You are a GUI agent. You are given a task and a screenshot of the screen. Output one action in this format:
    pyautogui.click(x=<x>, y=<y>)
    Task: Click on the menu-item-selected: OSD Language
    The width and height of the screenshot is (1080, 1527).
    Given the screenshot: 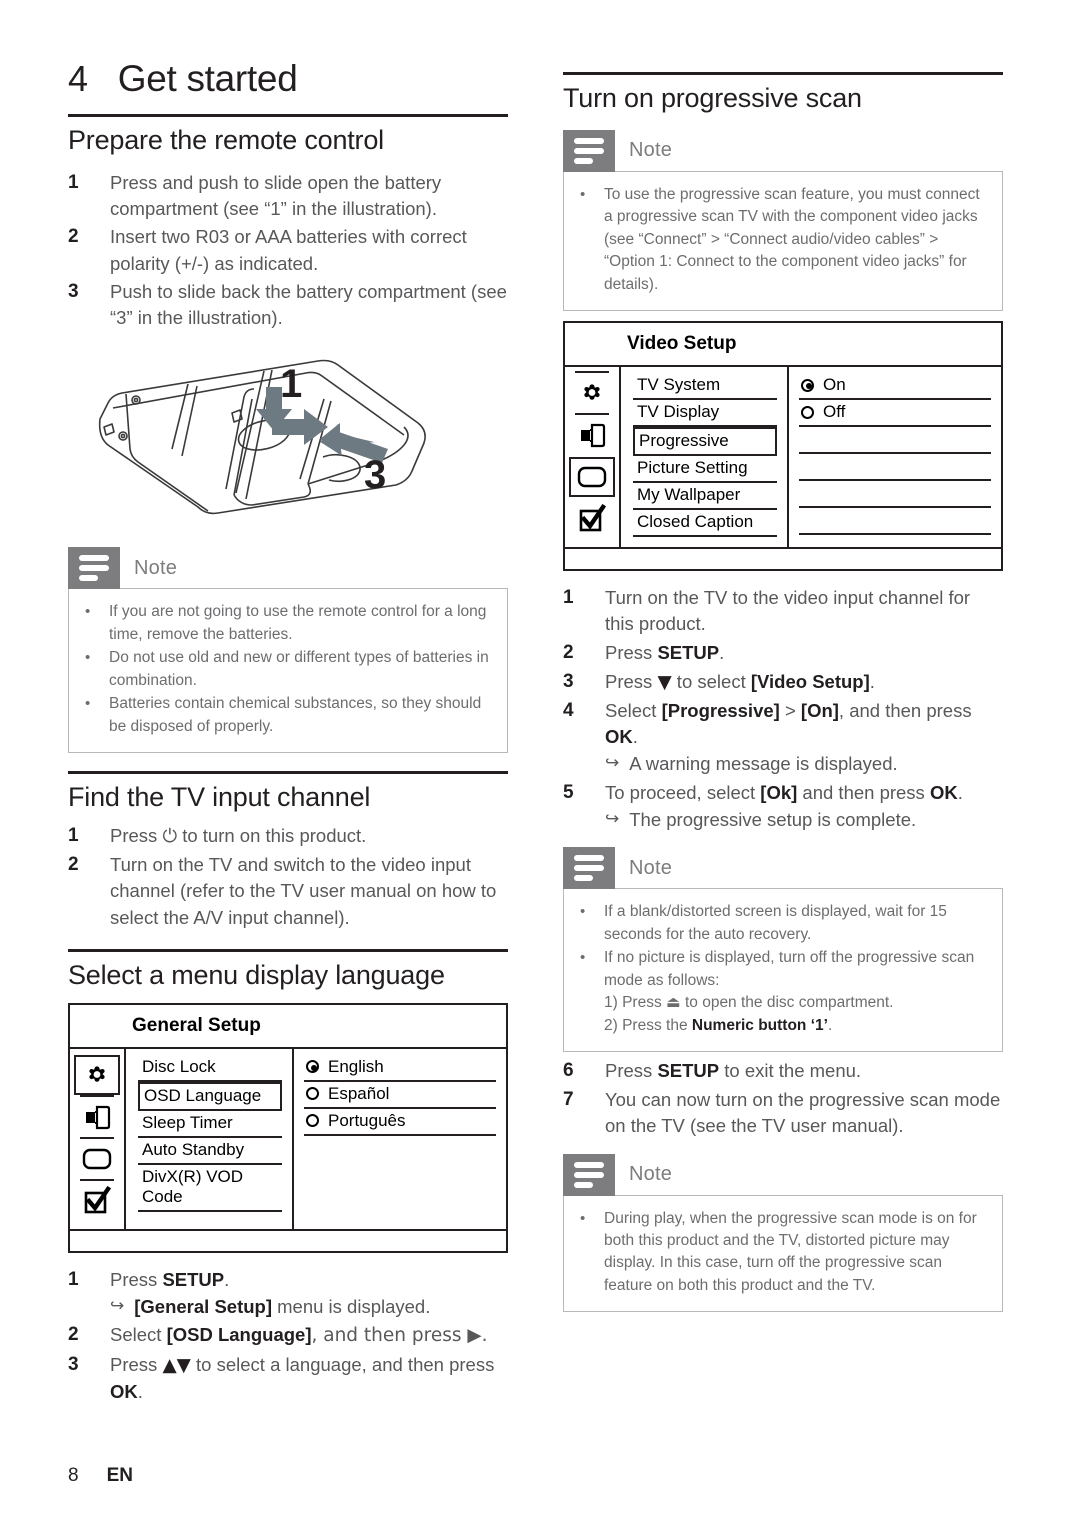 What is the action you would take?
    pyautogui.click(x=210, y=1096)
    